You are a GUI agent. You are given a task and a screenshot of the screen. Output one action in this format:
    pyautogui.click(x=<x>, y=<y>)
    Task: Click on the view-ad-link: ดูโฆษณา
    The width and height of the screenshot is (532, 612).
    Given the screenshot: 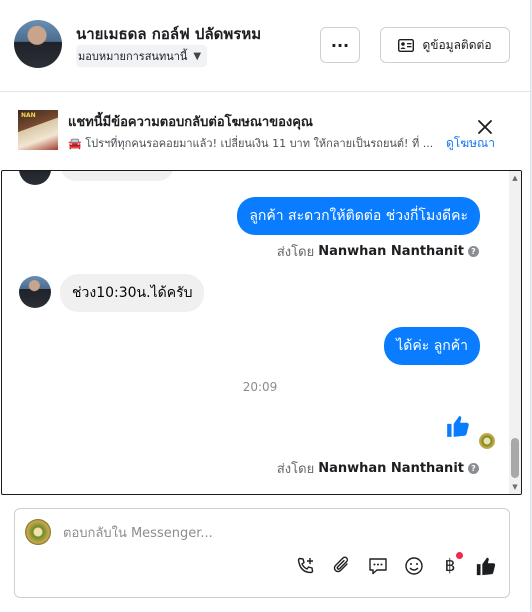 What is the action you would take?
    pyautogui.click(x=470, y=143)
    